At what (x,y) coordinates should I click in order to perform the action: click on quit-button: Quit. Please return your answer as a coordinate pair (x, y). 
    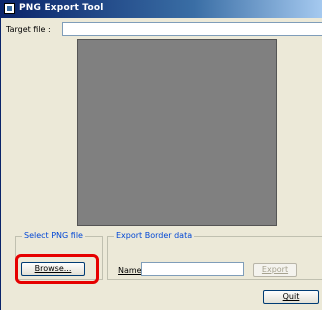
    Looking at the image, I should click on (291, 297).